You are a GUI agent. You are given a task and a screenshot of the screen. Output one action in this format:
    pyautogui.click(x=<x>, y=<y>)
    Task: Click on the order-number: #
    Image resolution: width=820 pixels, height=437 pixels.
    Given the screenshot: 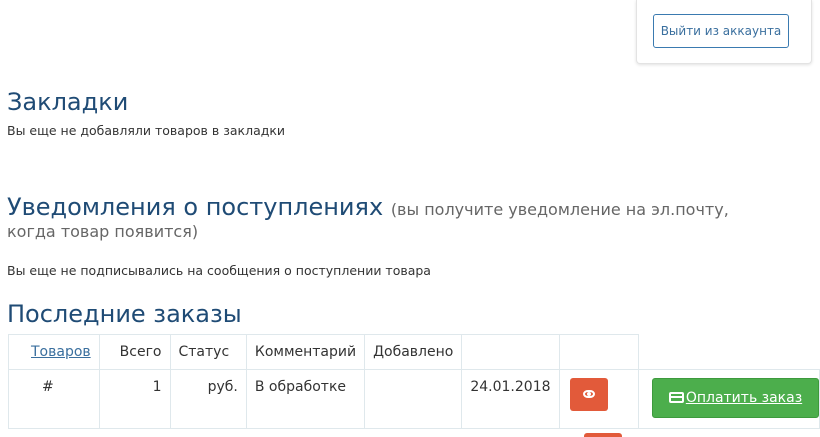 What is the action you would take?
    pyautogui.click(x=54, y=399)
    